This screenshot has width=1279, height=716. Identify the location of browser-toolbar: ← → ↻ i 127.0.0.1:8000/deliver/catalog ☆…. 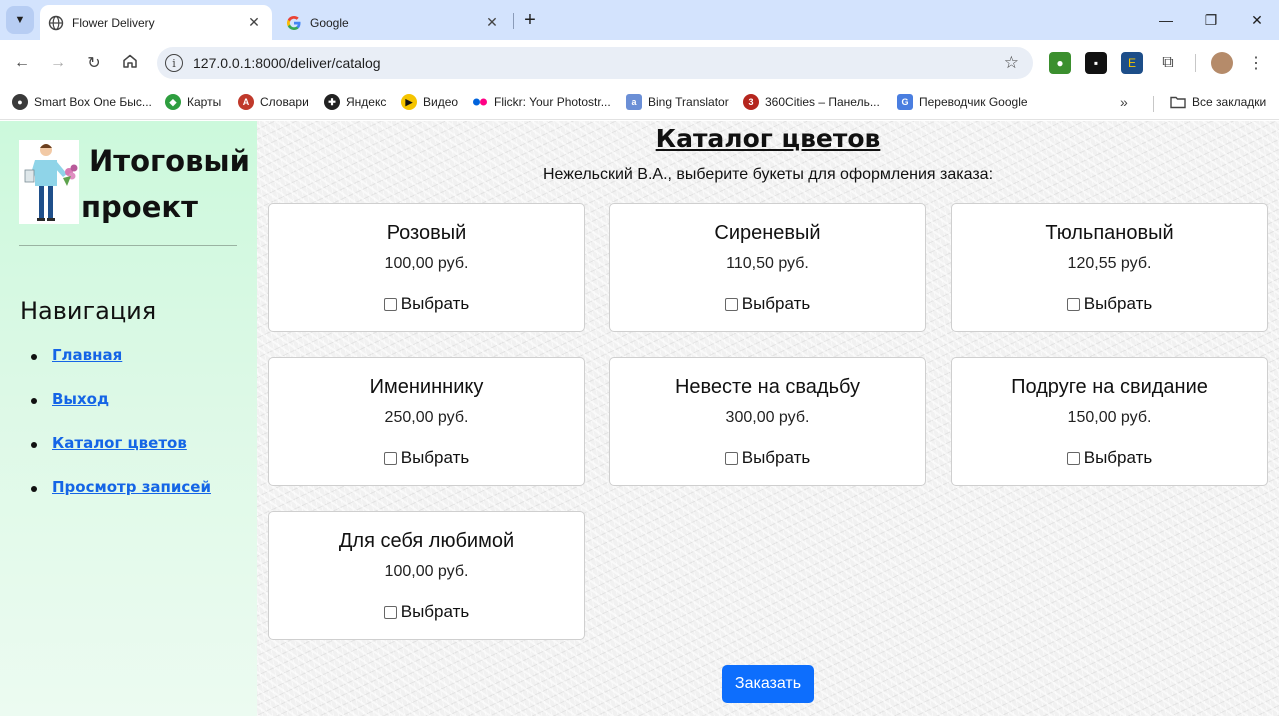
(639, 63).